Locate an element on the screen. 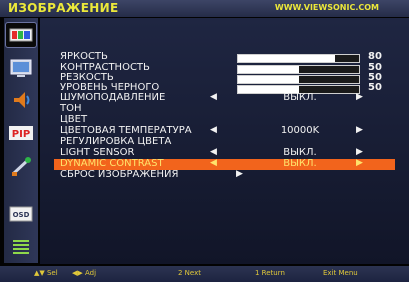  setting-value: 50 is located at coordinates (375, 87).